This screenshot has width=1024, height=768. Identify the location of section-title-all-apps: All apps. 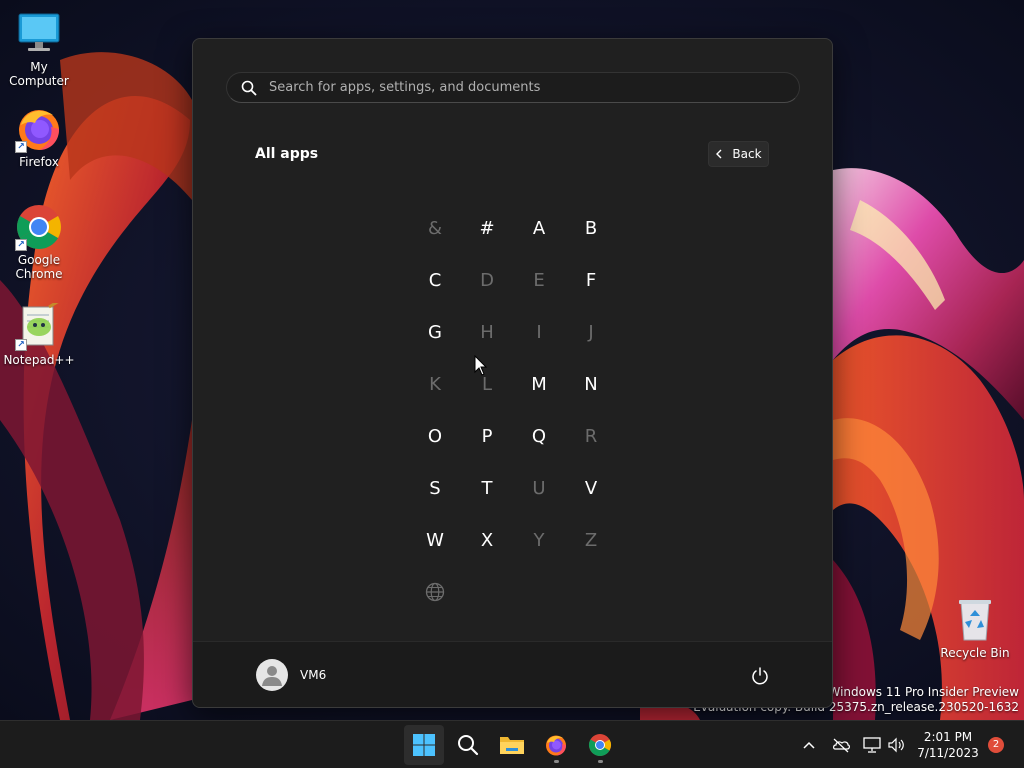
(287, 154).